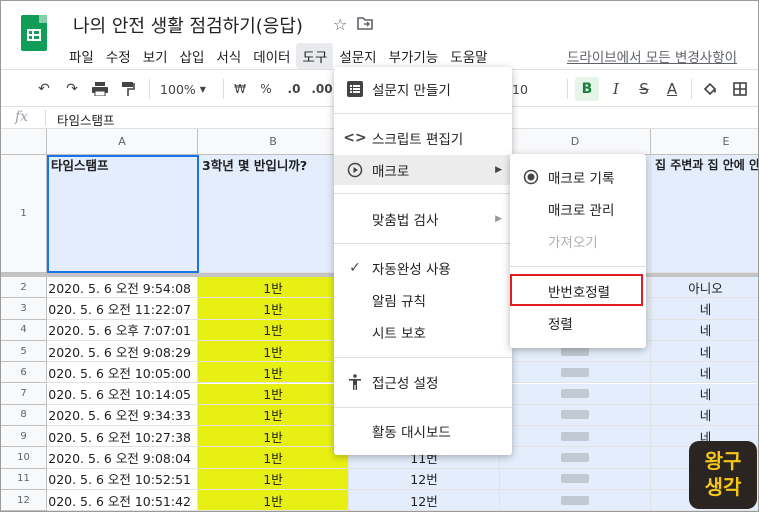 The image size is (759, 512). What do you see at coordinates (616, 89) in the screenshot?
I see `italic-button: I` at bounding box center [616, 89].